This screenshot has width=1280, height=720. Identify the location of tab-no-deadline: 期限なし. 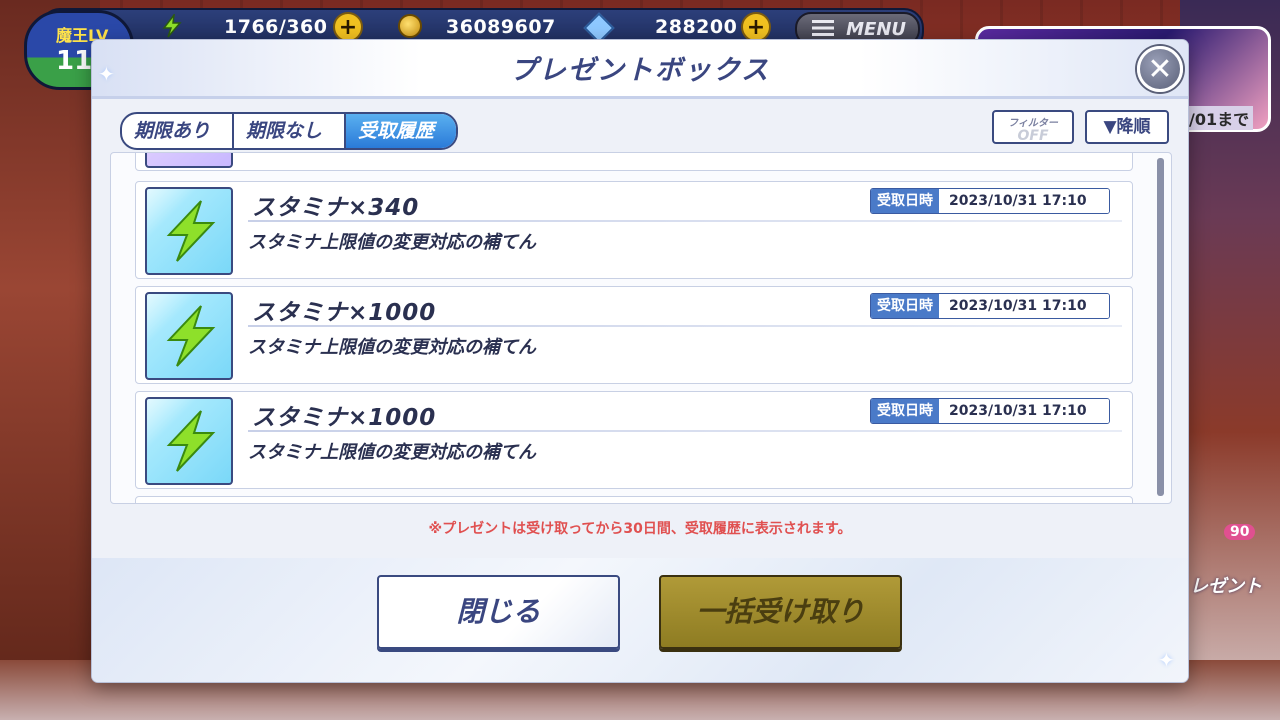
(290, 131).